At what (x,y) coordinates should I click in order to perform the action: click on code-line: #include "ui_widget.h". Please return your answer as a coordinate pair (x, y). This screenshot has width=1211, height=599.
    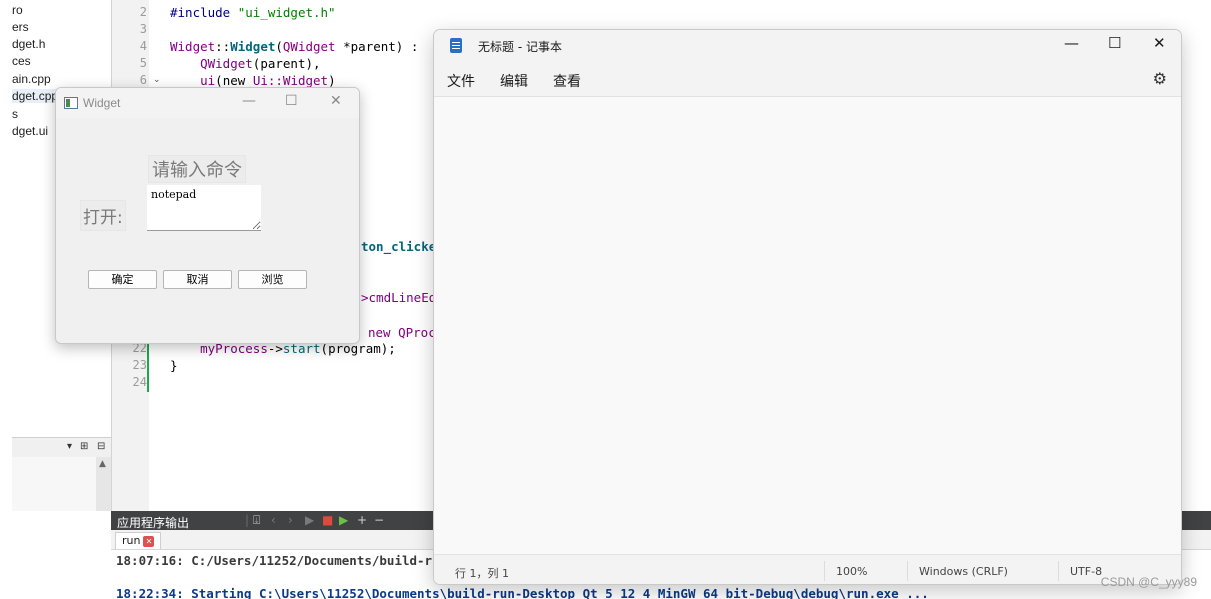
    Looking at the image, I should click on (253, 12).